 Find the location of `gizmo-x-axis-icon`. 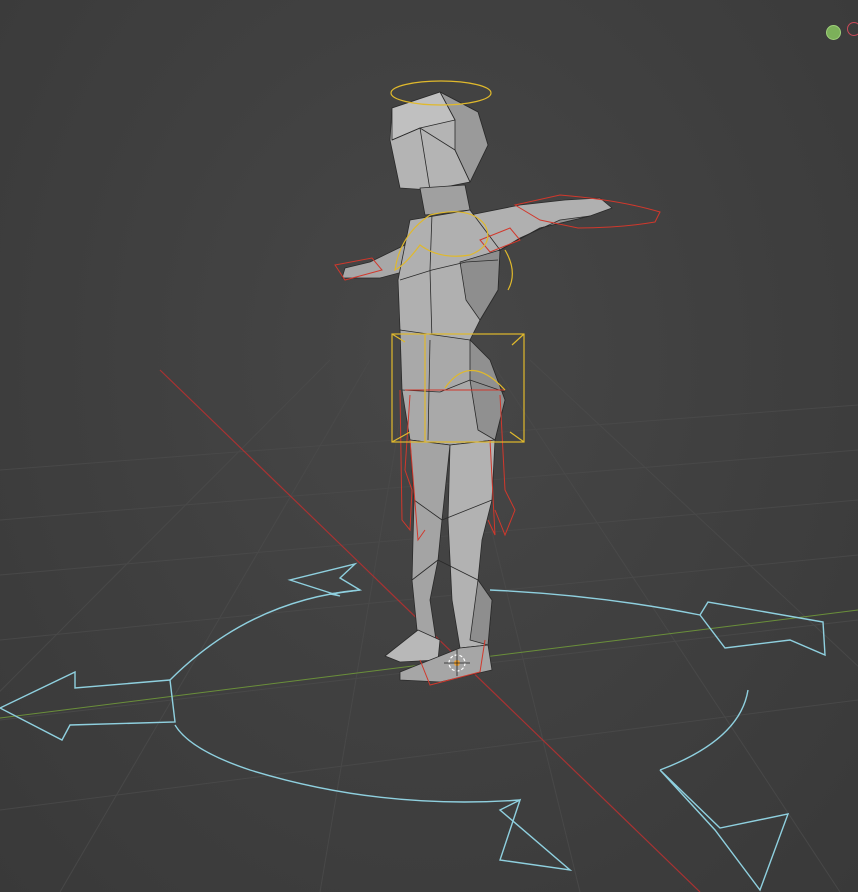

gizmo-x-axis-icon is located at coordinates (852, 29).